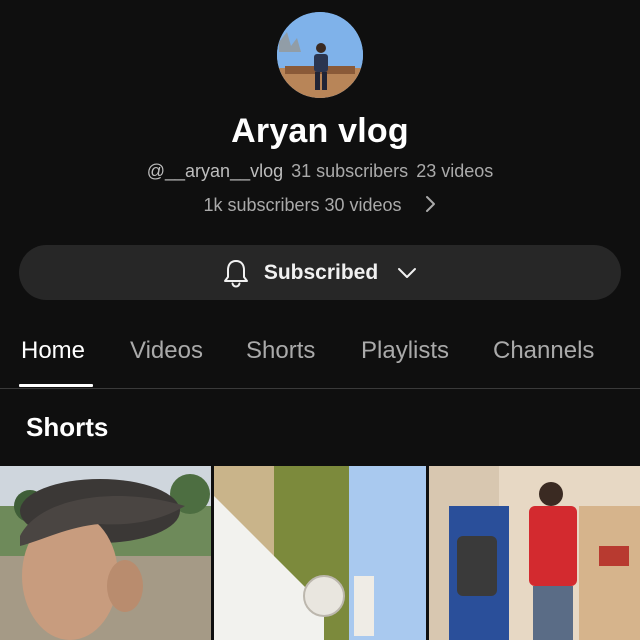 The height and width of the screenshot is (640, 640). I want to click on channel-tabs: Home Videos Shorts Playlists Channels, so click(320, 357).